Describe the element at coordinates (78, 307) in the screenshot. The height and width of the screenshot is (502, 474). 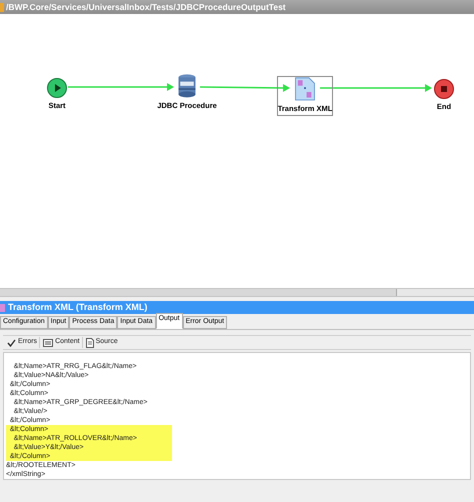
I see `panel-title: Transform XML (Transform XML)` at that location.